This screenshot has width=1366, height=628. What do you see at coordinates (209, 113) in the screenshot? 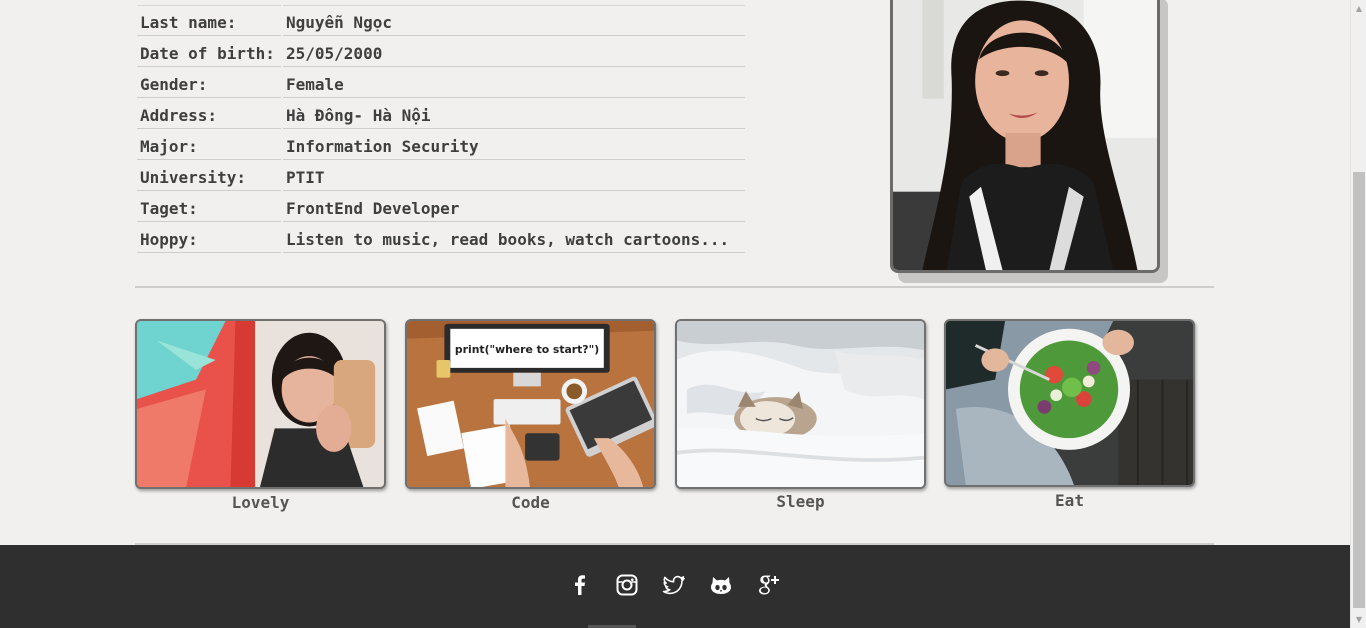
I see `row-label: Address:` at bounding box center [209, 113].